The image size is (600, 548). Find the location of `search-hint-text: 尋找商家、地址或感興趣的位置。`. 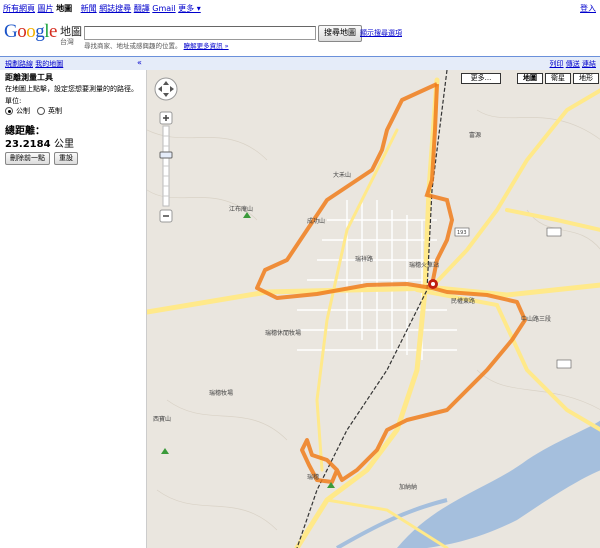

search-hint-text: 尋找商家、地址或感興趣的位置。 is located at coordinates (133, 46).